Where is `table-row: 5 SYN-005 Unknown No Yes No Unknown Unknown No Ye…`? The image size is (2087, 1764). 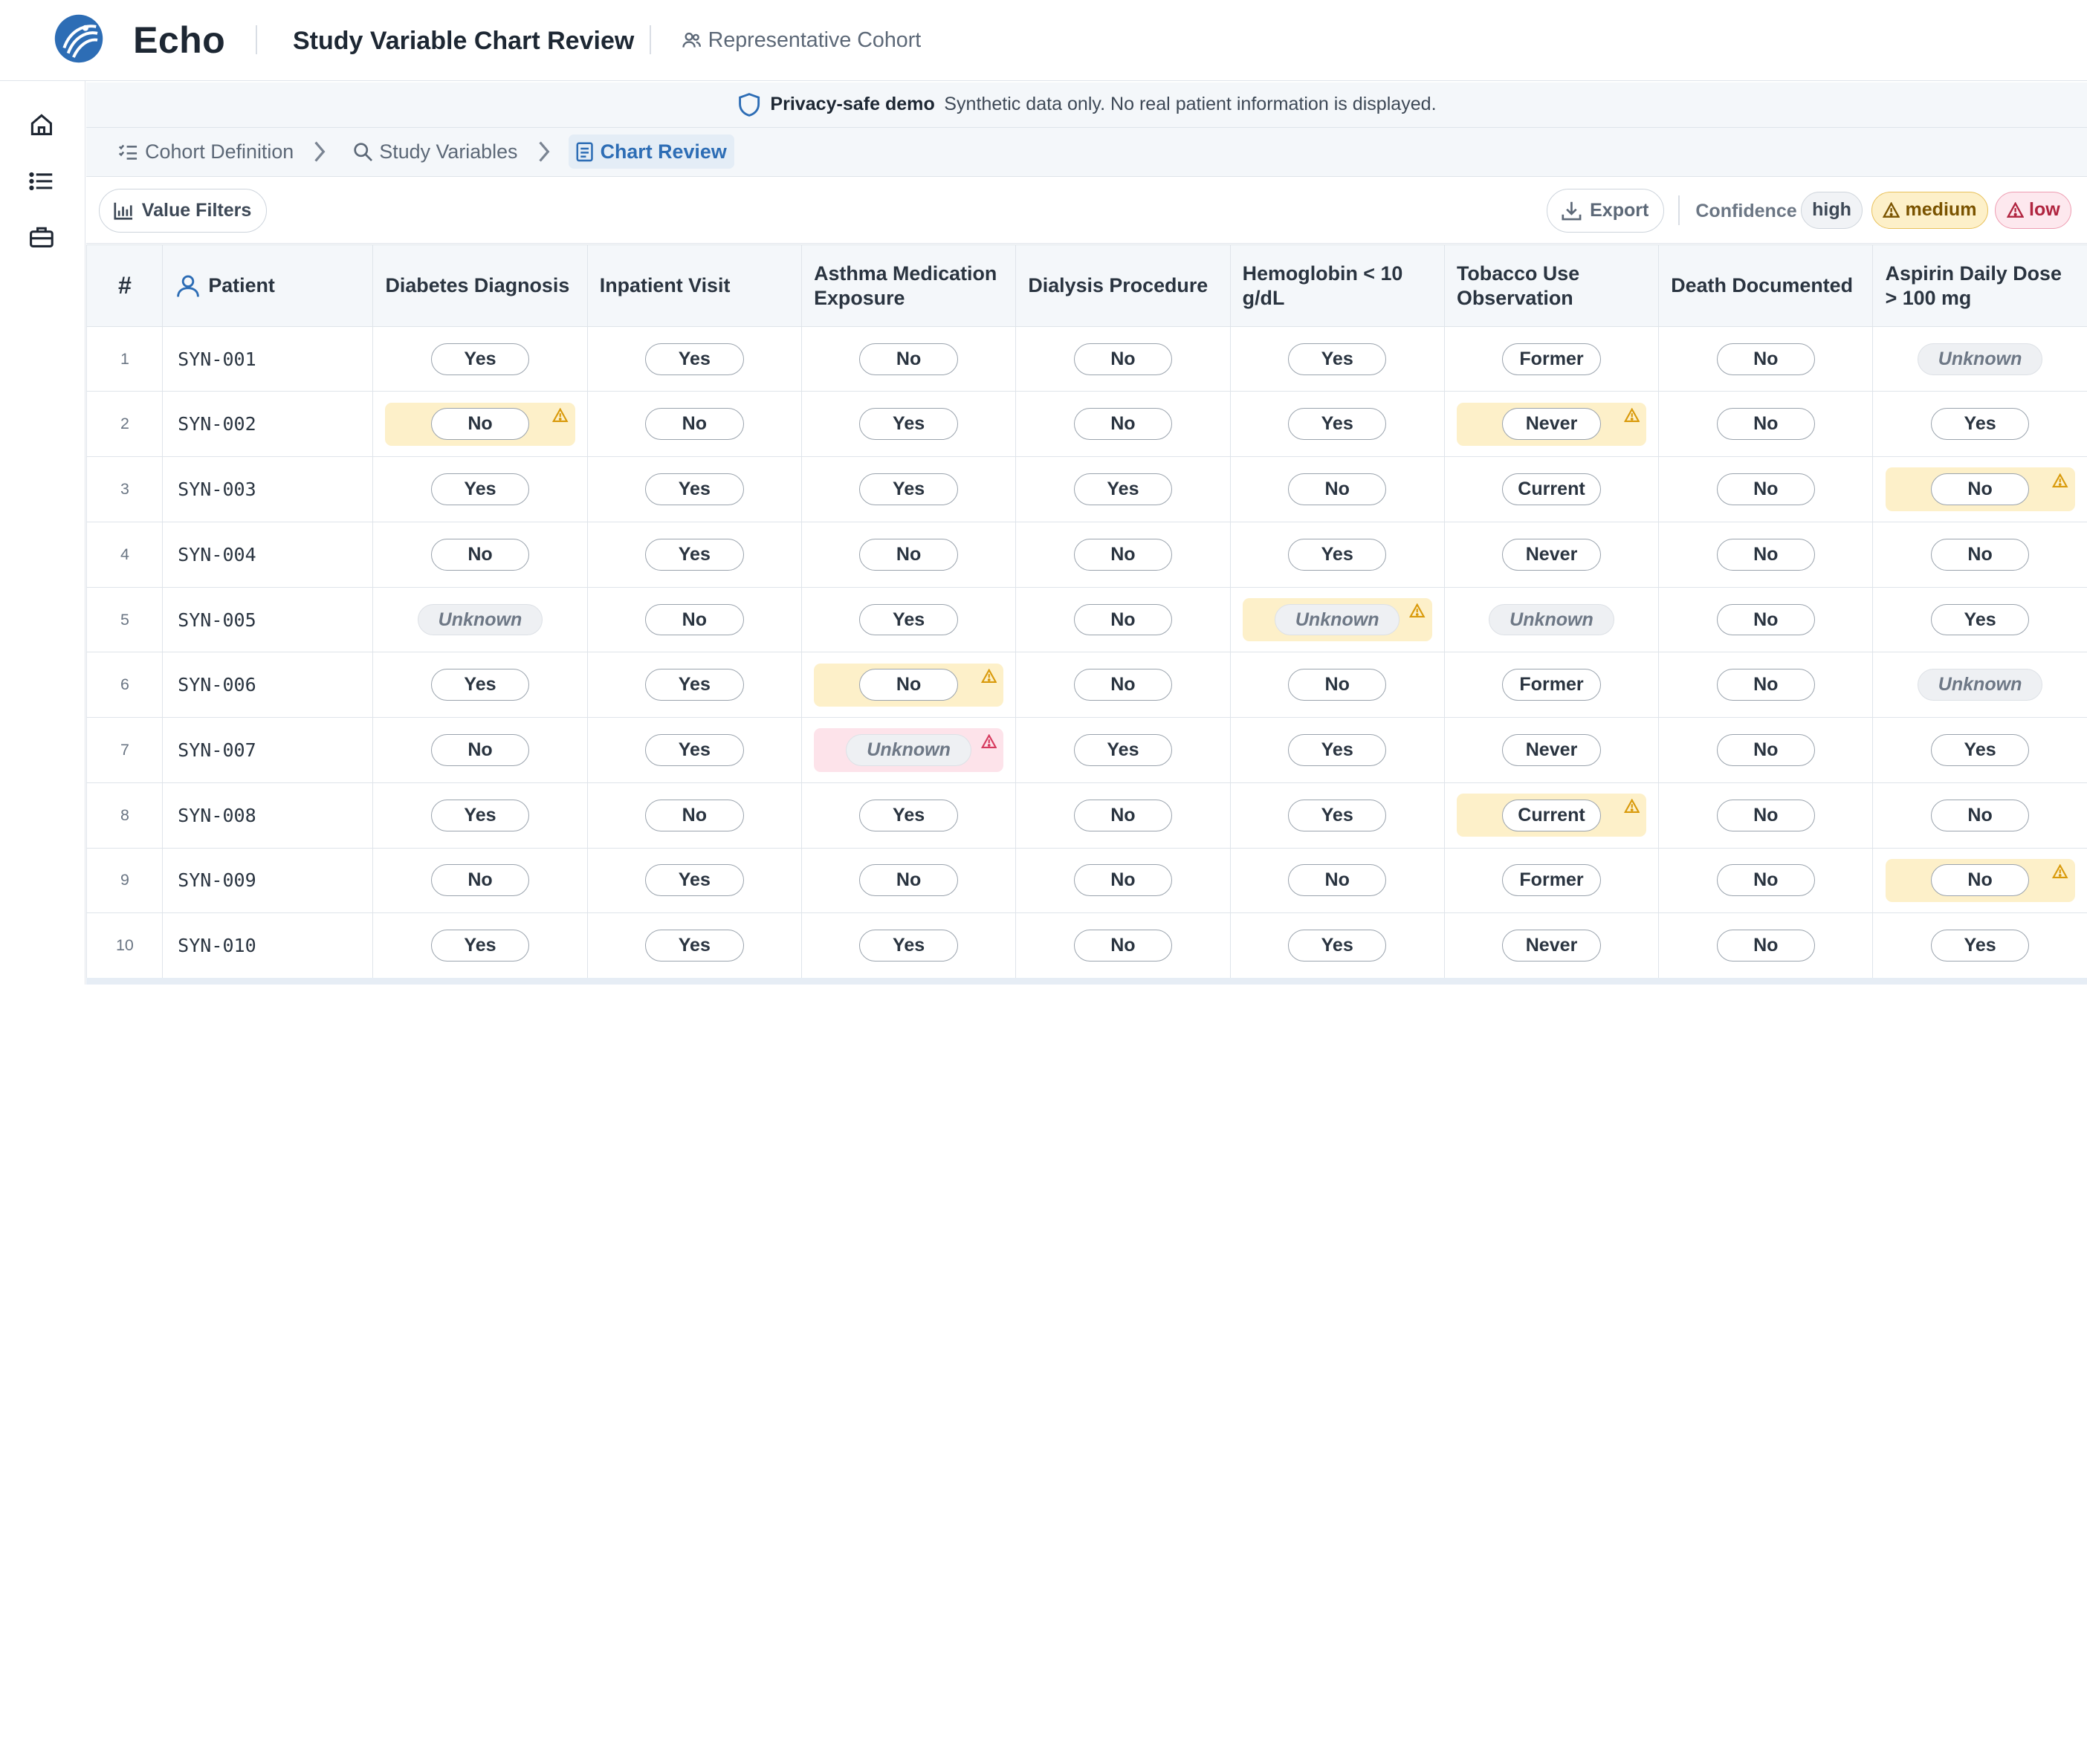
table-row: 5 SYN-005 Unknown No Yes No Unknown Unknown No Ye… is located at coordinates (1086, 619).